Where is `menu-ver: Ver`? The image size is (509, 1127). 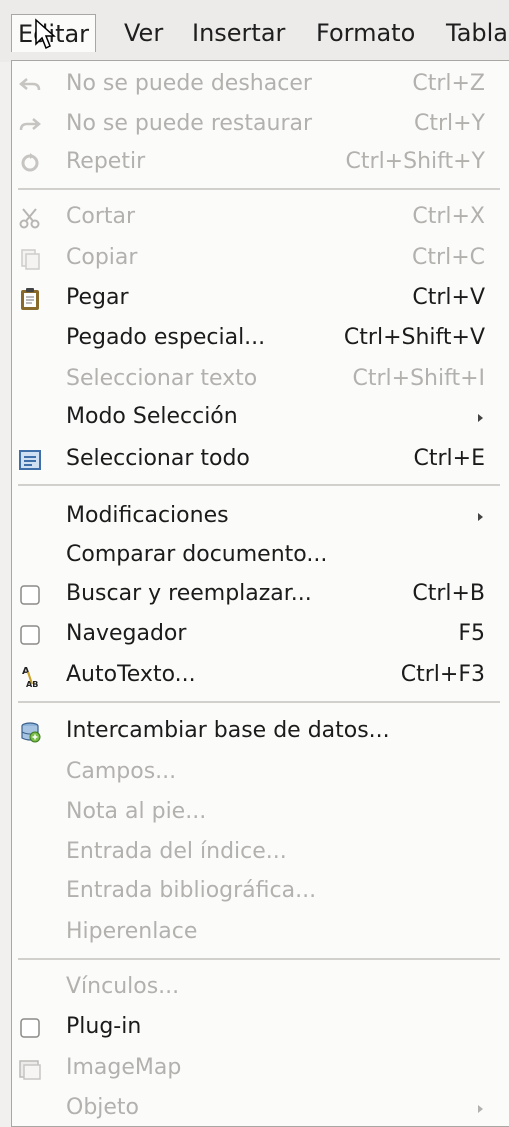 menu-ver: Ver is located at coordinates (143, 33).